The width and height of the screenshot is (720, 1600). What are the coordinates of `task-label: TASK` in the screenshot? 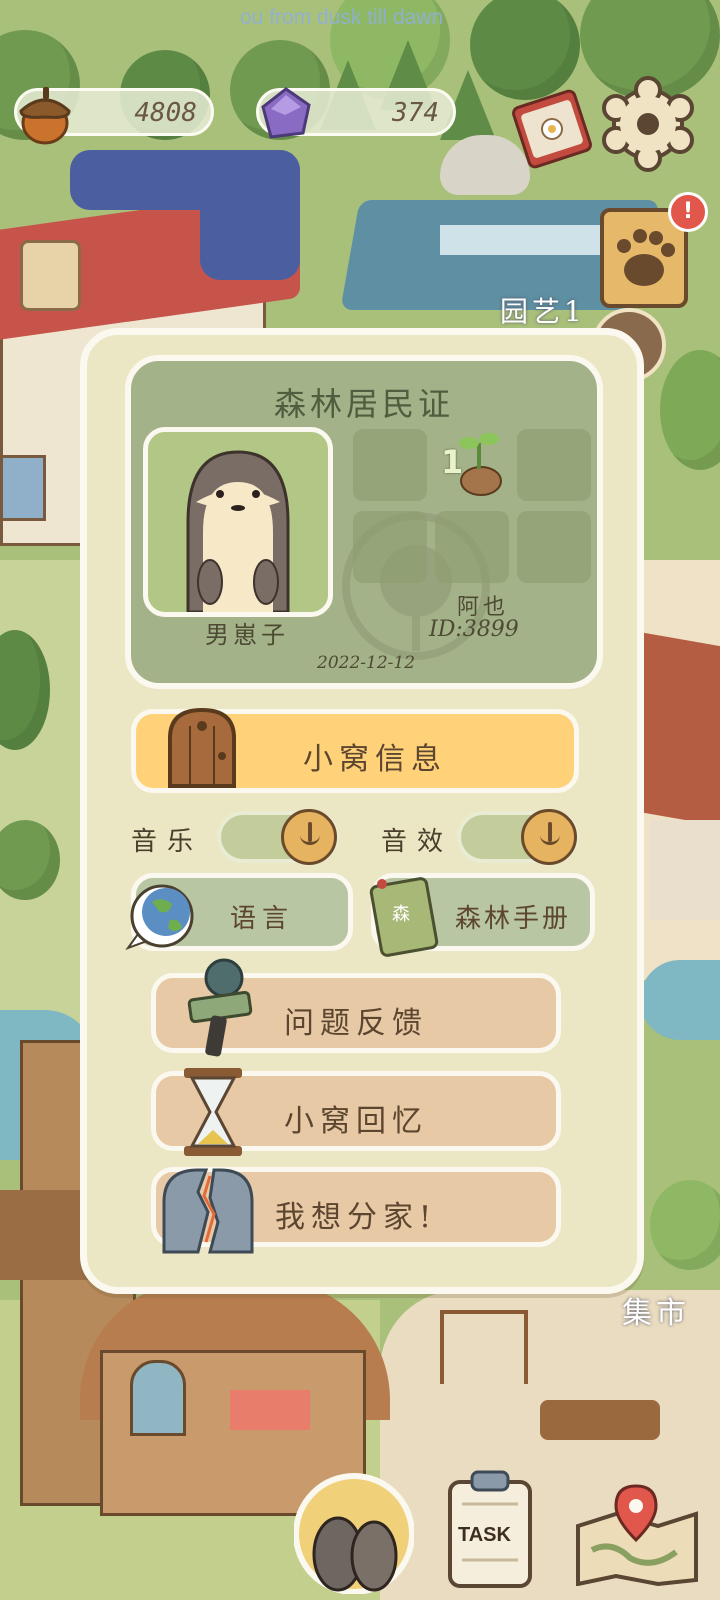 It's located at (484, 1535).